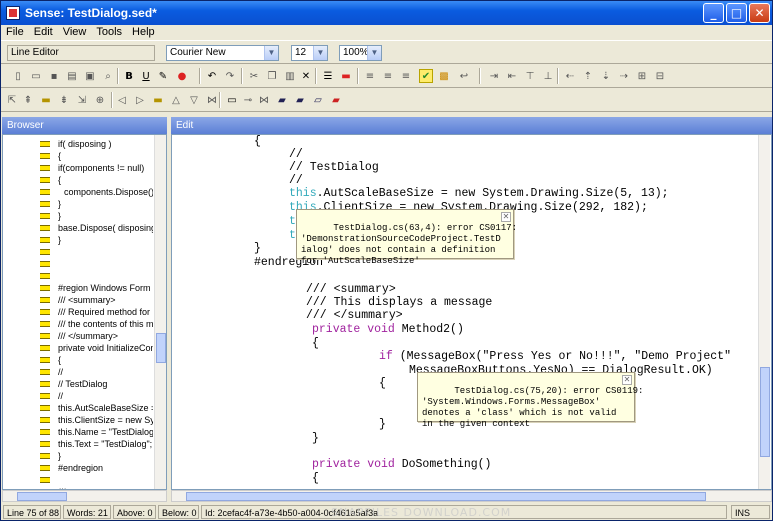  I want to click on node-prev-icon: ⇞, so click(28, 100).